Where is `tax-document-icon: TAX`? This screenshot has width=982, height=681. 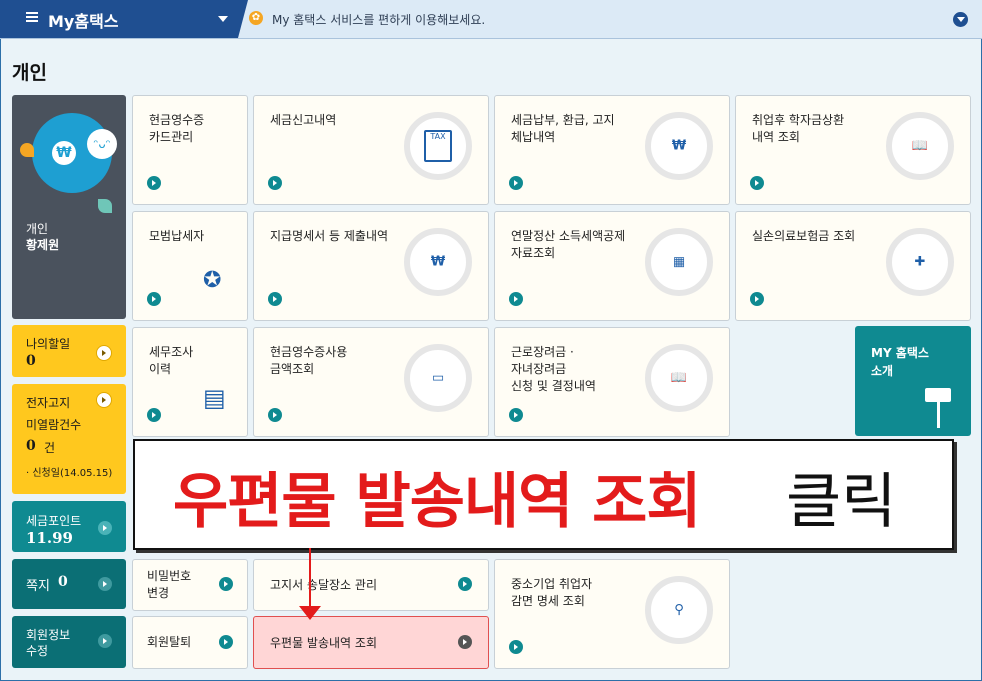 tax-document-icon: TAX is located at coordinates (438, 146).